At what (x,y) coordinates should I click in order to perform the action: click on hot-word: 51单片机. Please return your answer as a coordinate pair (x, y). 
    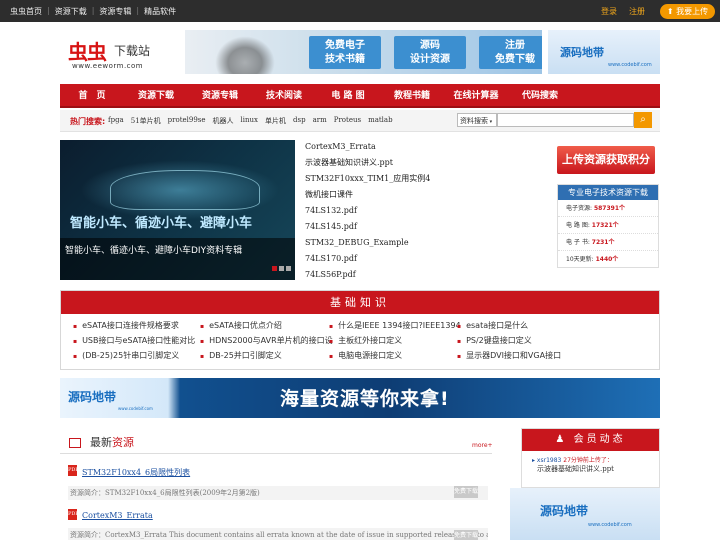
    Looking at the image, I should click on (146, 121).